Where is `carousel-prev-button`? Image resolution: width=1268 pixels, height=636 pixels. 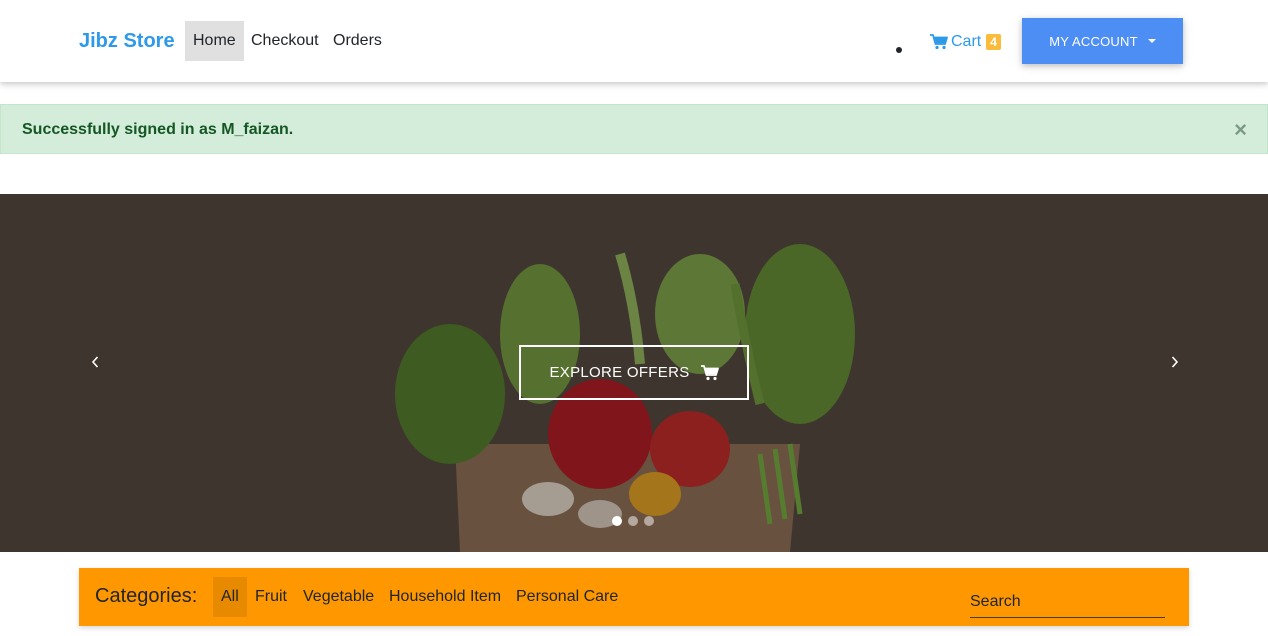 carousel-prev-button is located at coordinates (96, 362).